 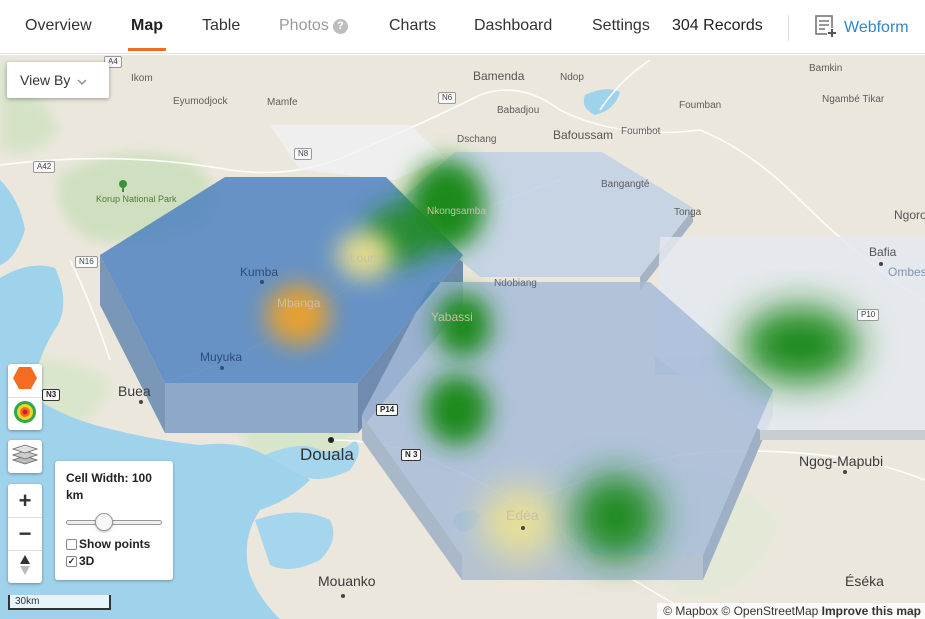 What do you see at coordinates (142, 78) in the screenshot?
I see `place-label: Ikom` at bounding box center [142, 78].